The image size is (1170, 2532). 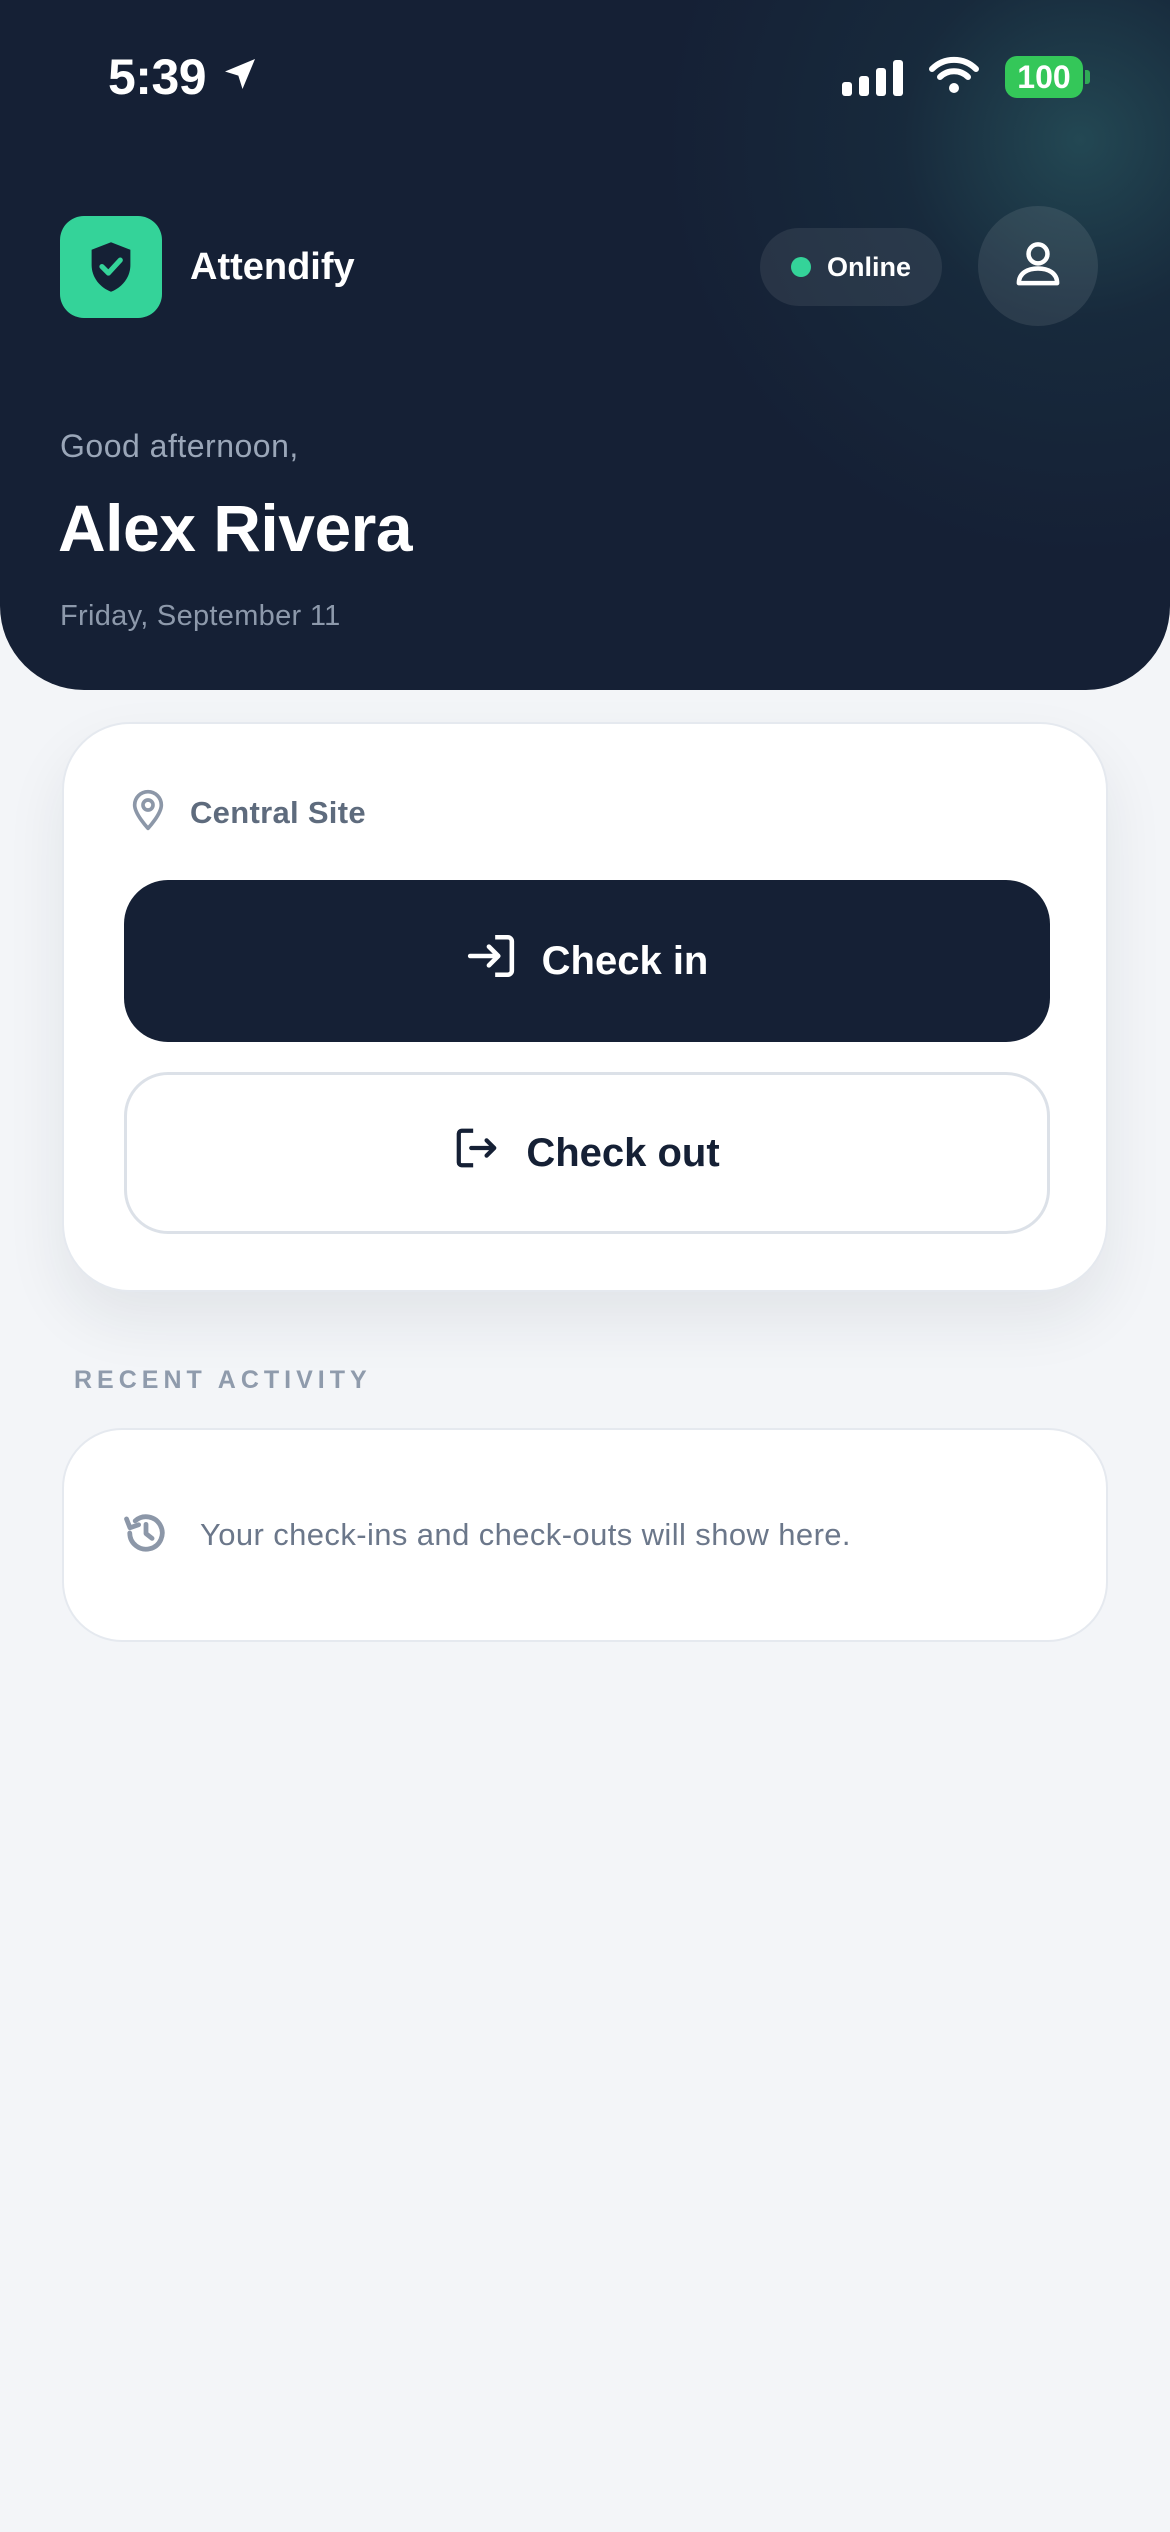 What do you see at coordinates (157, 77) in the screenshot?
I see `clock-label: 5:39` at bounding box center [157, 77].